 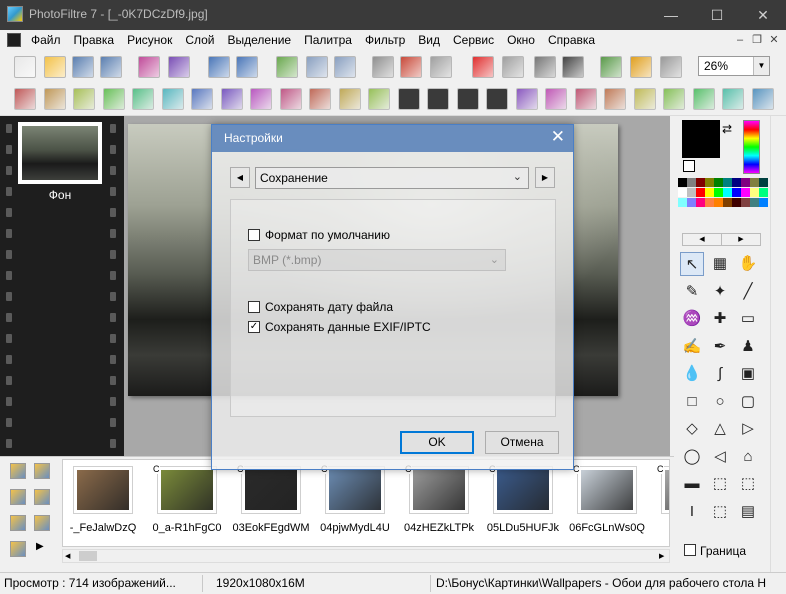 I want to click on scroll-thumb, so click(x=88, y=556).